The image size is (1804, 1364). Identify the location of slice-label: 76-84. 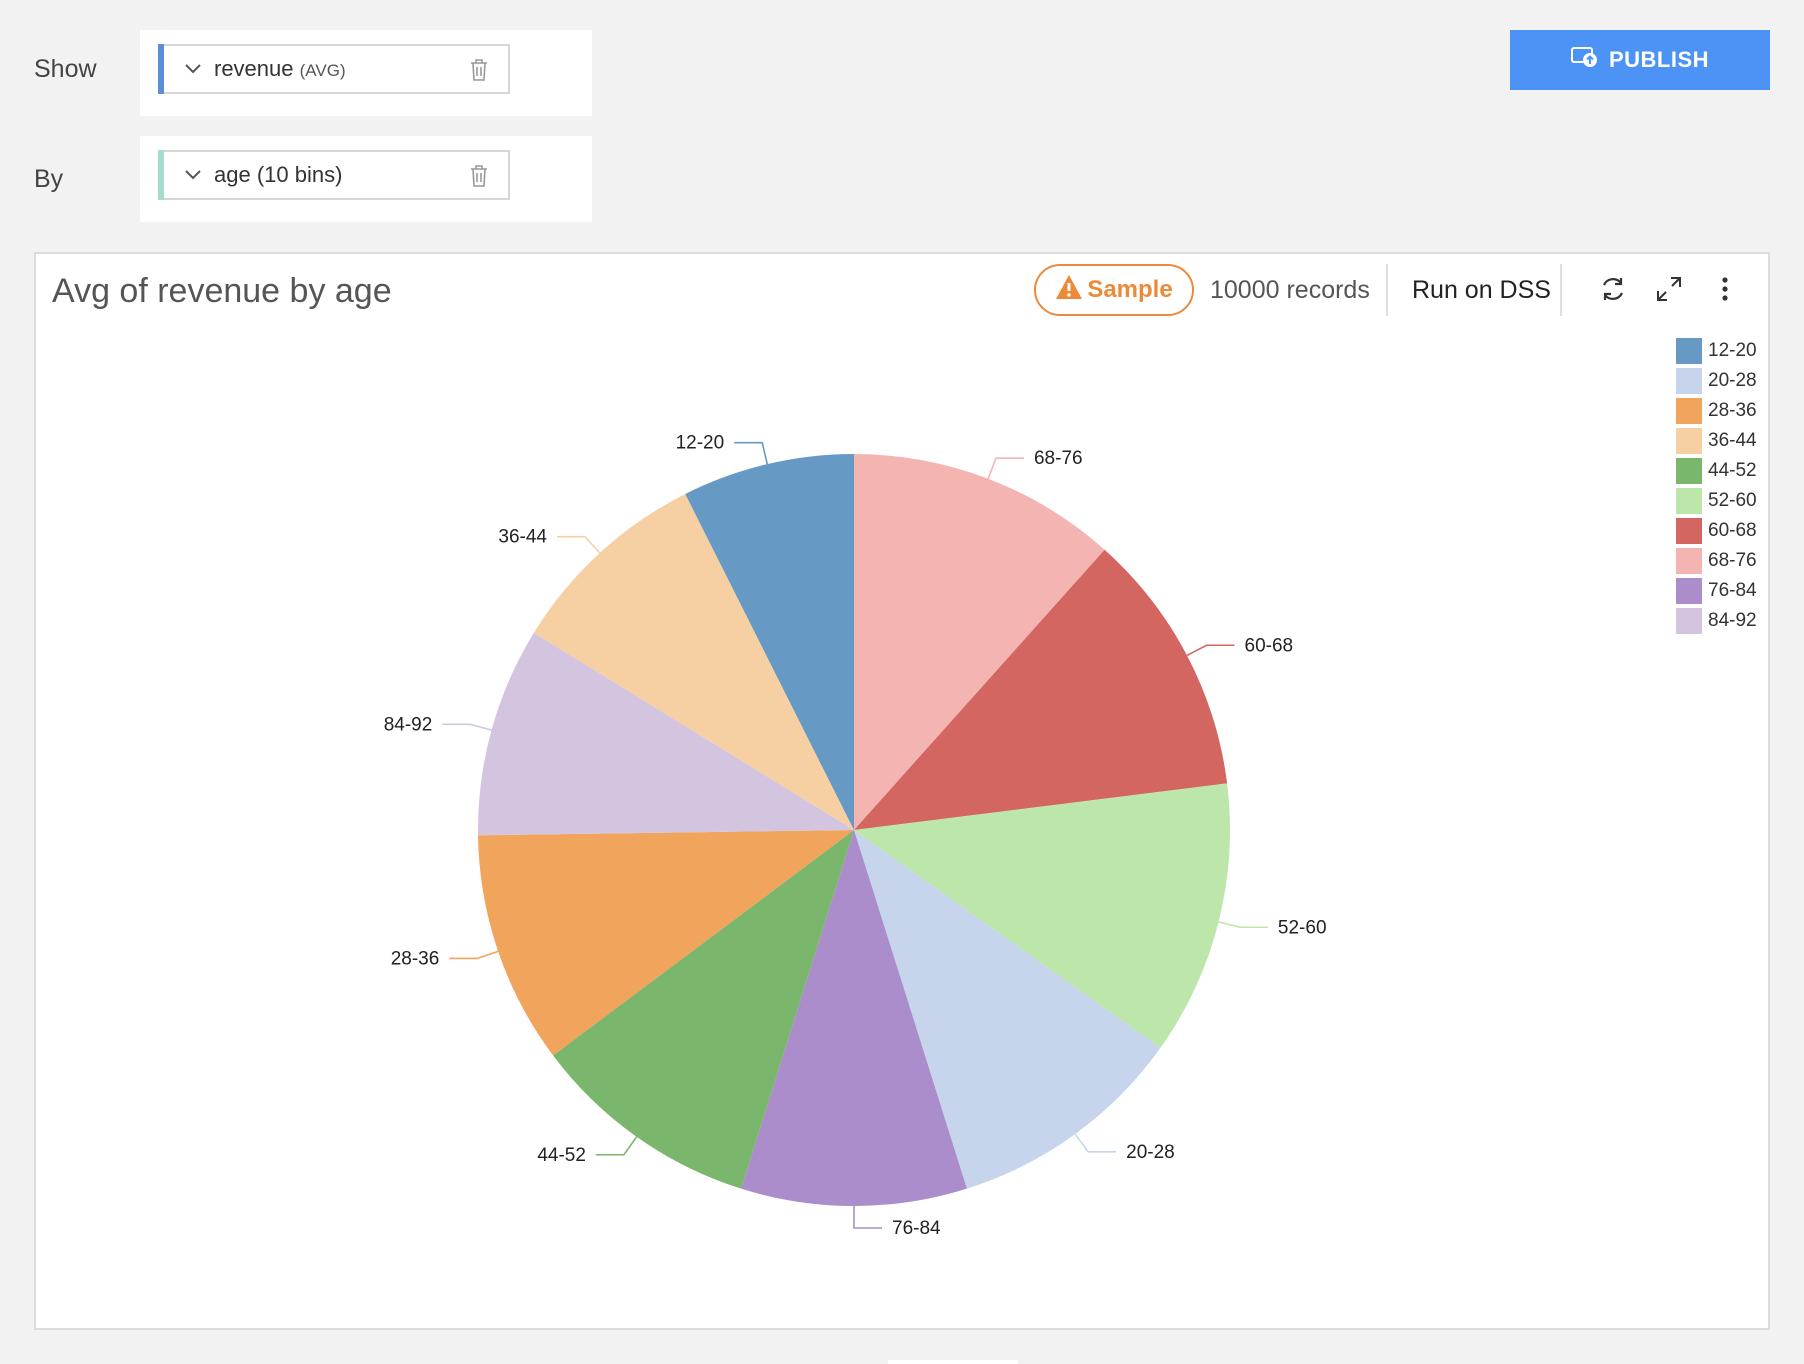
(916, 1228).